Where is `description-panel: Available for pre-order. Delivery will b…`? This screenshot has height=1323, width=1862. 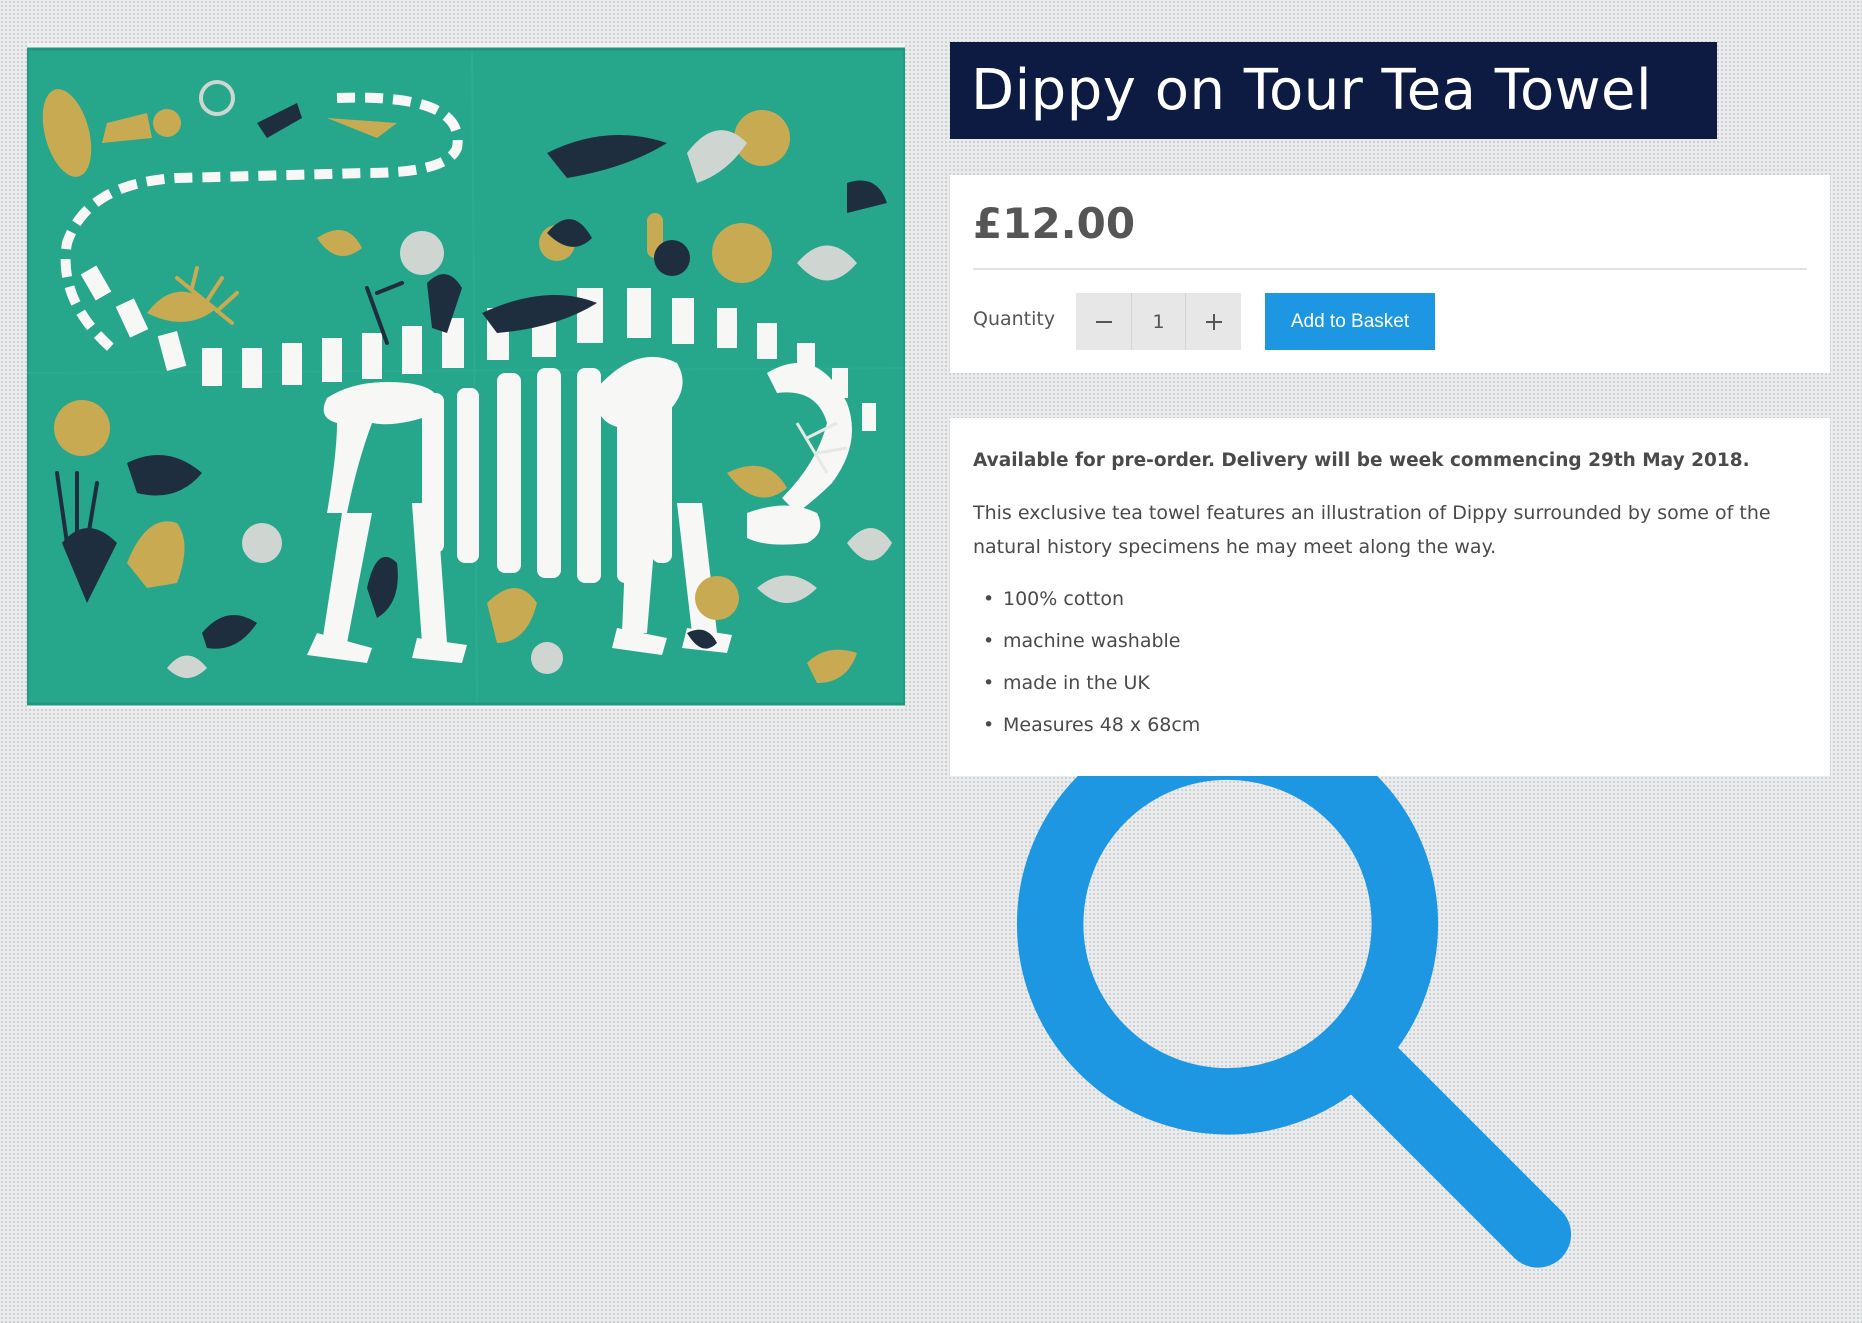 description-panel: Available for pre-order. Delivery will b… is located at coordinates (1390, 597).